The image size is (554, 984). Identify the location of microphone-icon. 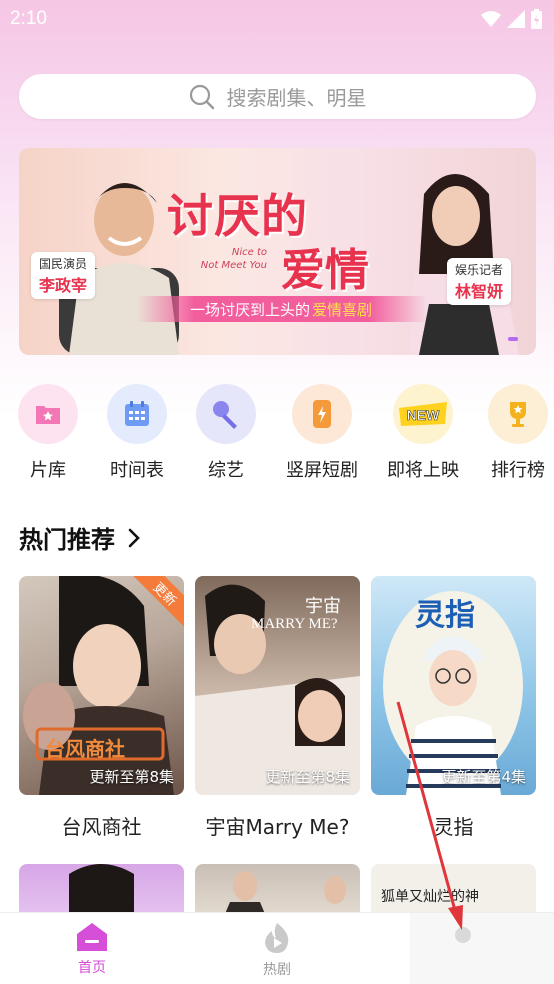
(225, 415).